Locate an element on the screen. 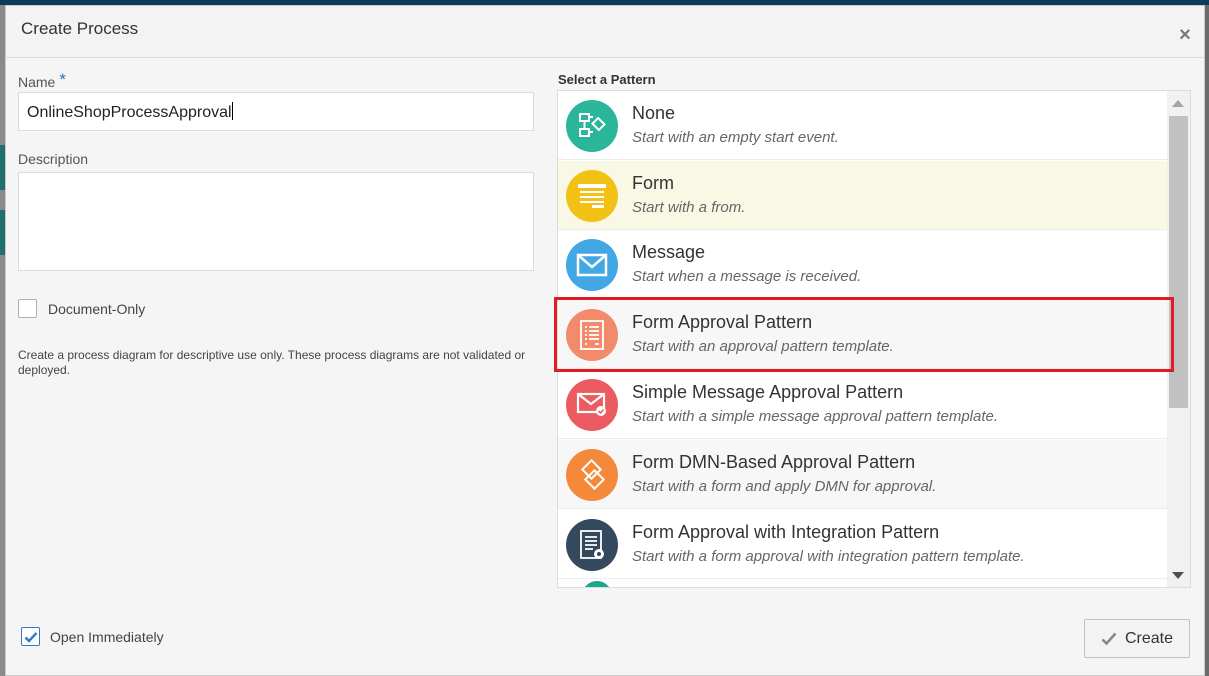 The image size is (1209, 676). description-textarea is located at coordinates (276, 221).